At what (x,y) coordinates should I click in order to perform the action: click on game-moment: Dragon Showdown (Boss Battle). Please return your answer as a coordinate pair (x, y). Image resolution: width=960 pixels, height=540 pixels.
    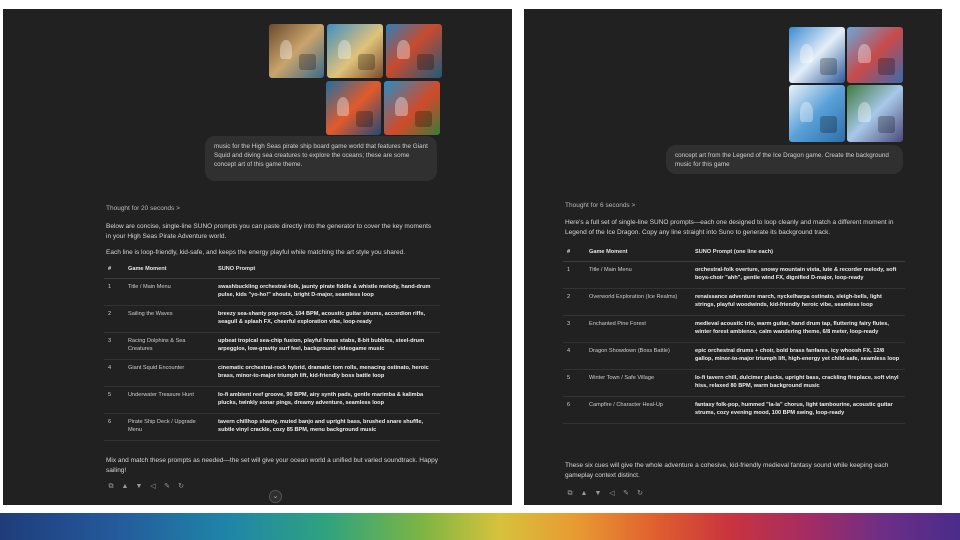
    Looking at the image, I should click on (638, 356).